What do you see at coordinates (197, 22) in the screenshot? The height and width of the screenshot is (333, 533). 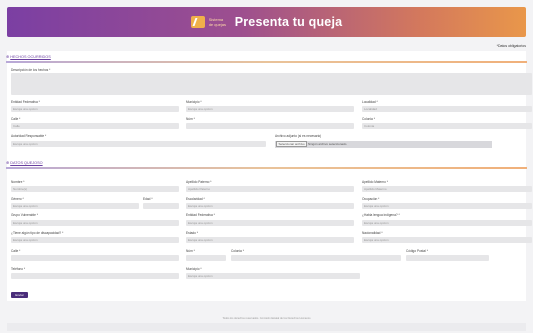 I see `logo-icon` at bounding box center [197, 22].